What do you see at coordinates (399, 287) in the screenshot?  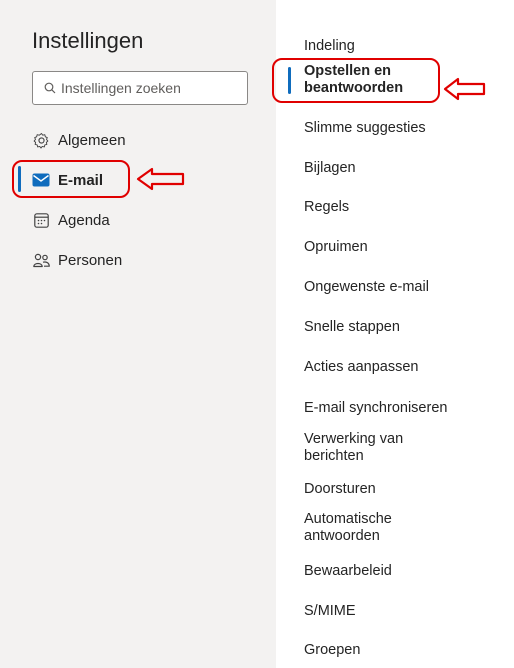 I see `subcategory-ongewenste-email: Ongewenste e-mail` at bounding box center [399, 287].